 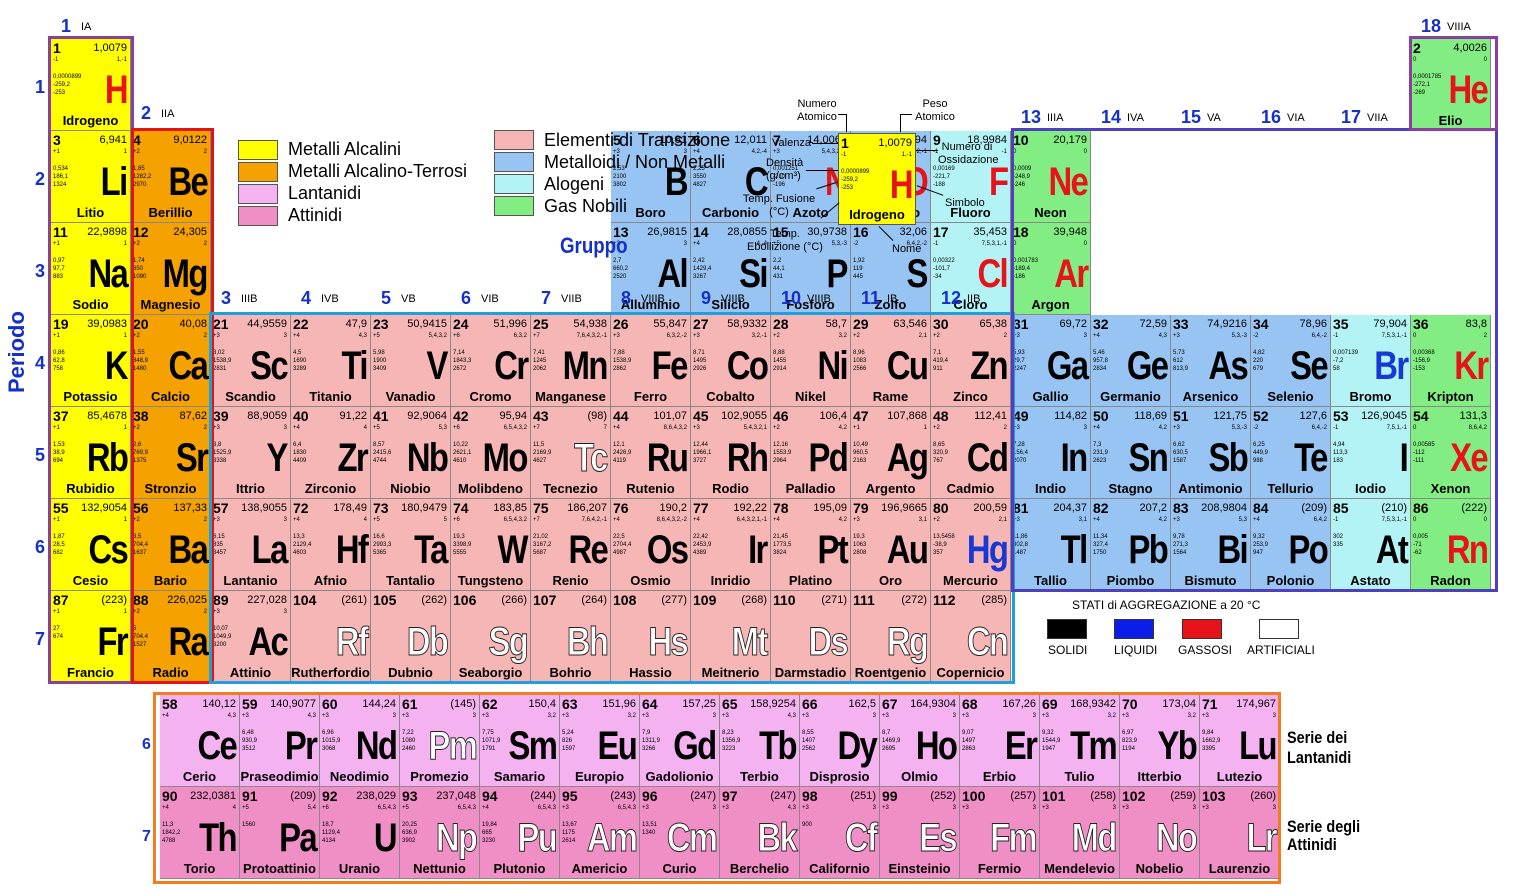 I want to click on element-oxidation: 3,2, so click(x=1191, y=716).